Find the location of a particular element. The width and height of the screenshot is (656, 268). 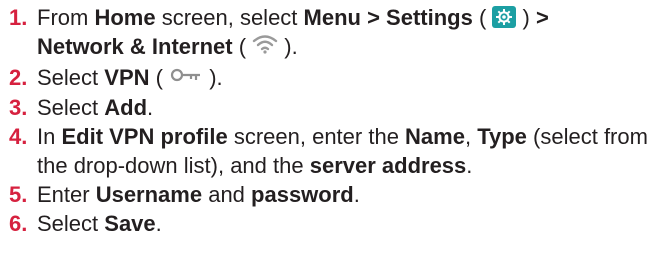

step-bold-text: Menu > Settings is located at coordinates (388, 17).